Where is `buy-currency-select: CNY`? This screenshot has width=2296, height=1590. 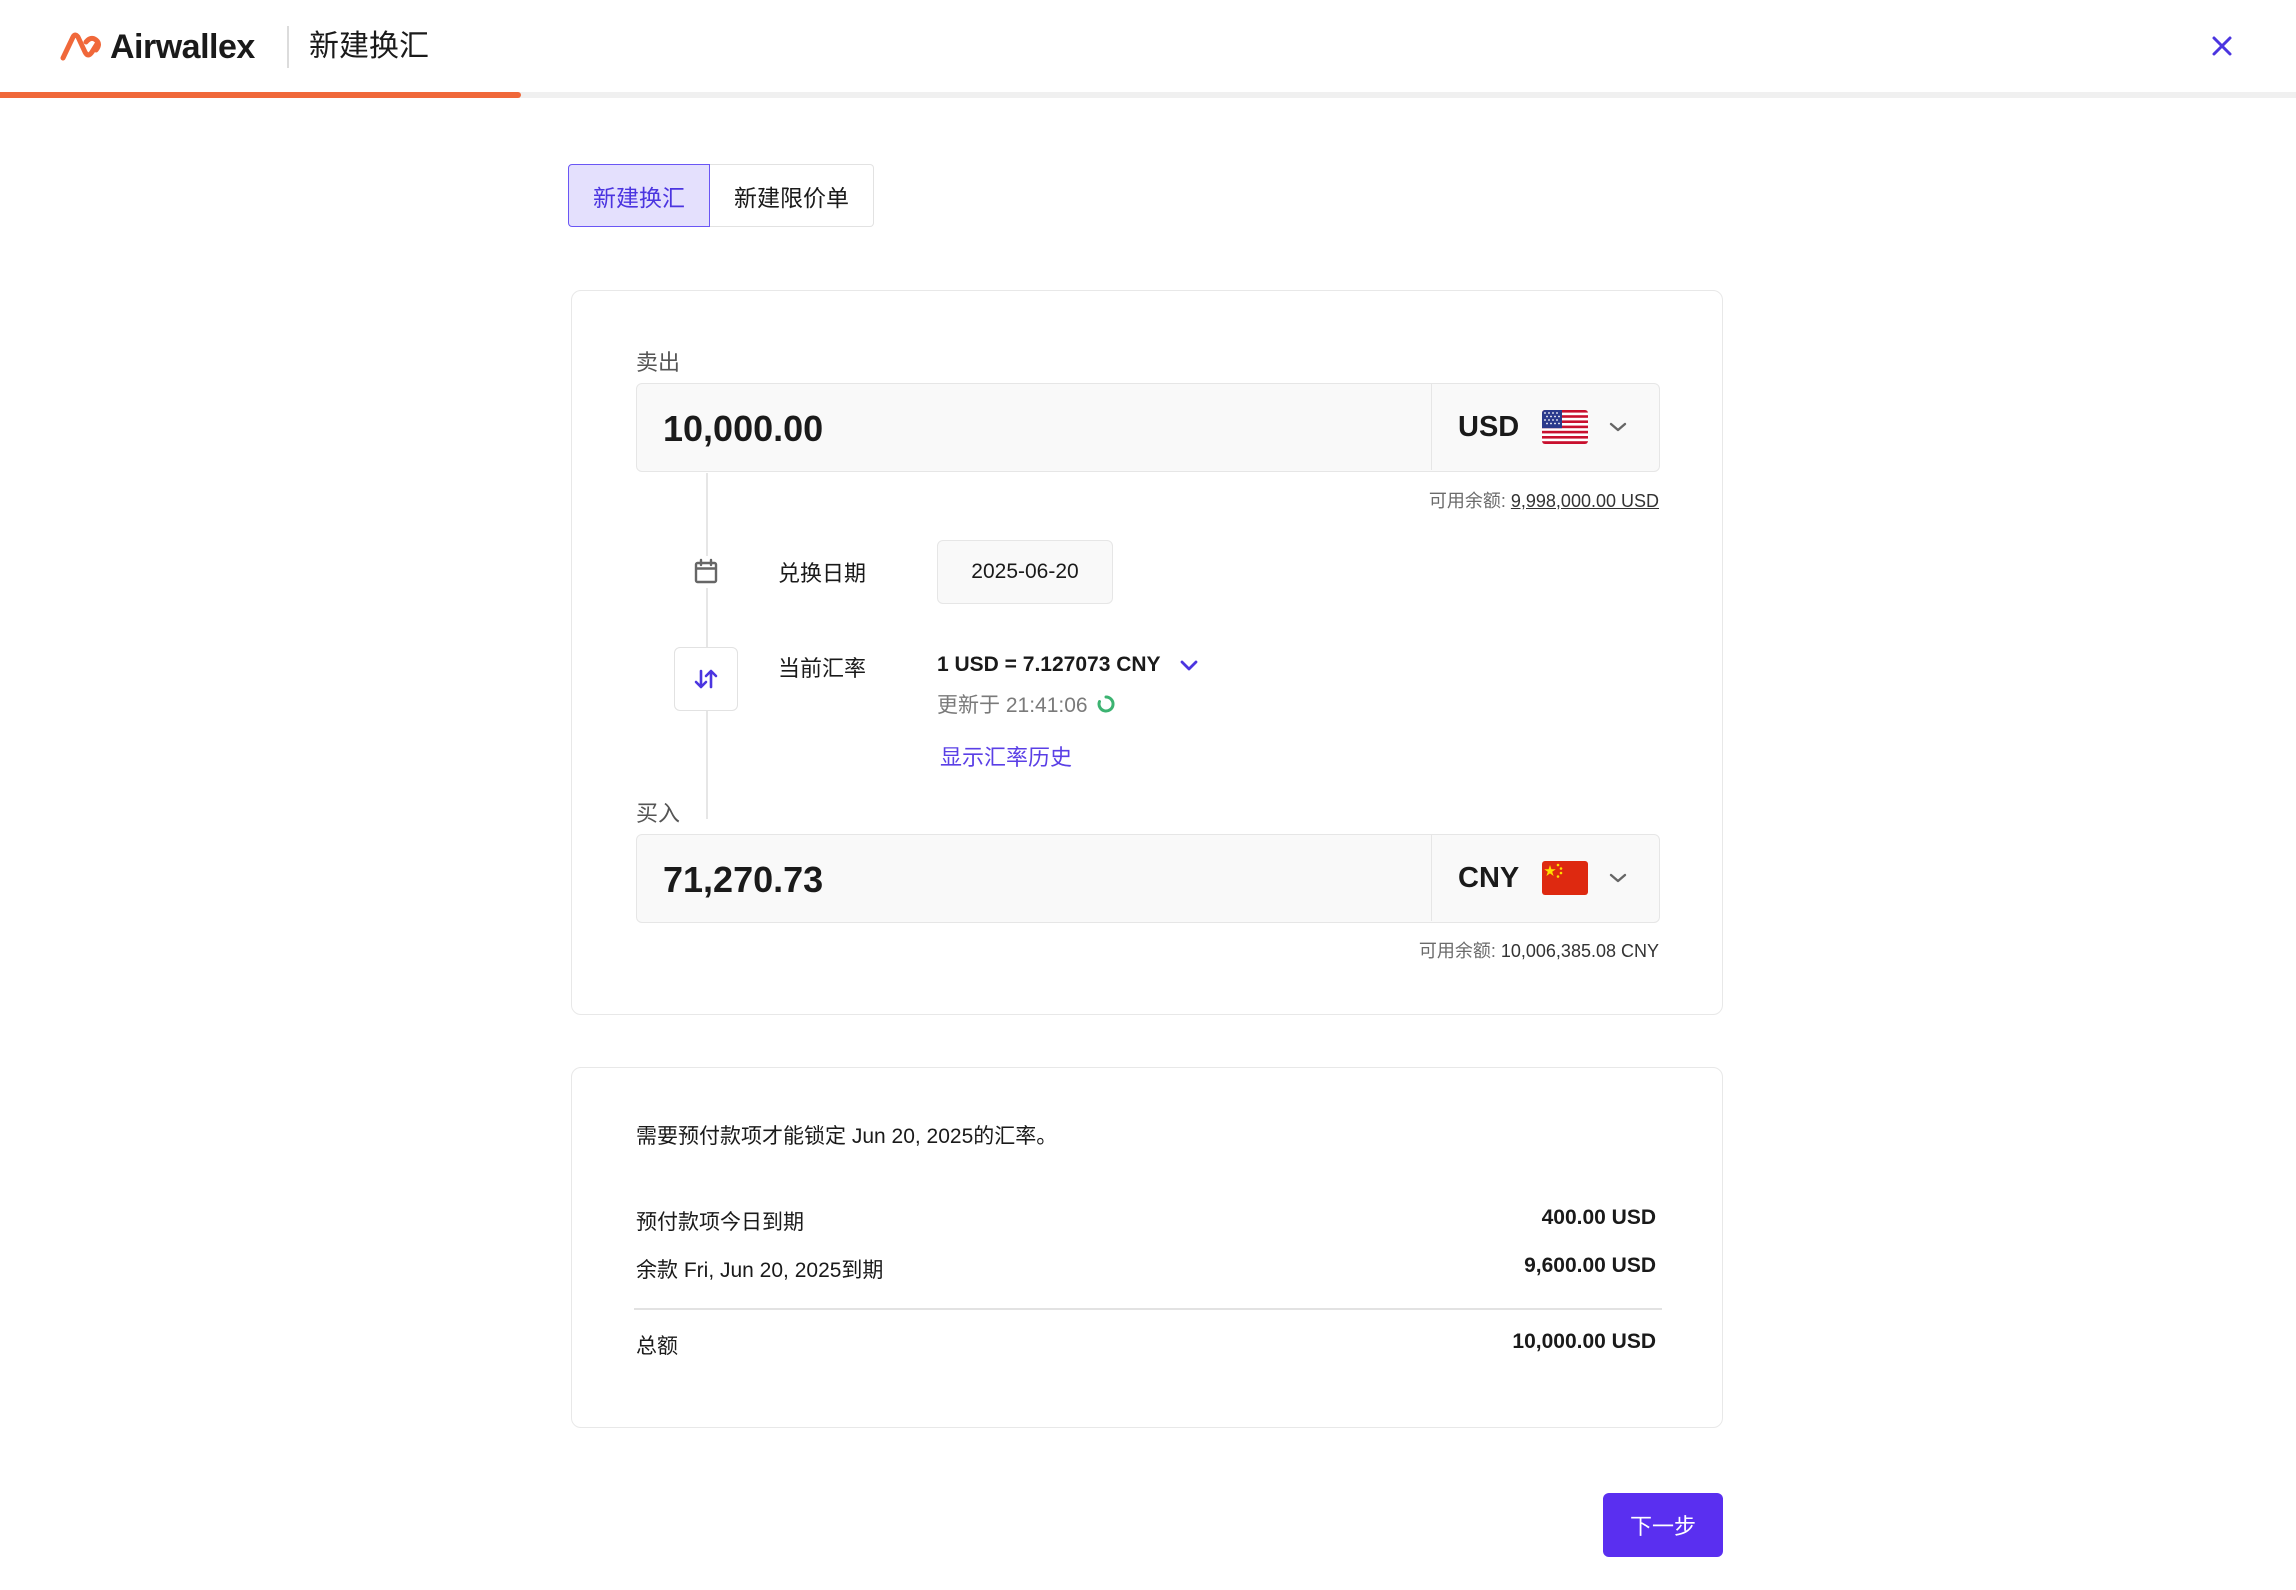 buy-currency-select: CNY is located at coordinates (1545, 878).